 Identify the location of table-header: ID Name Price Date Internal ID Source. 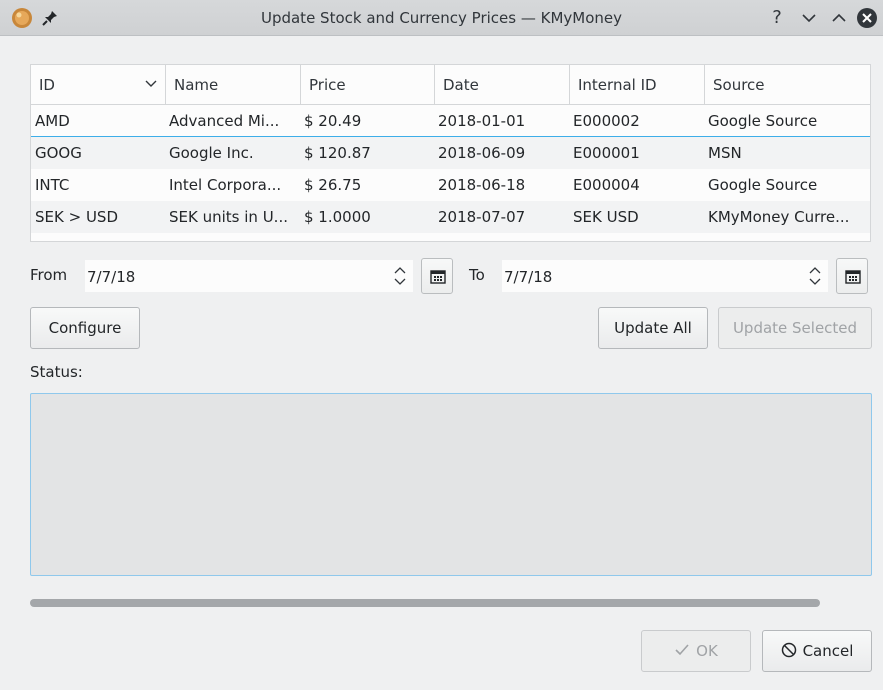
(450, 85).